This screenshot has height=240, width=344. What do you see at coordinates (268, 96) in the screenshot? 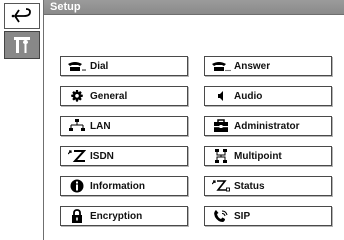
I see `audio-button: Audio` at bounding box center [268, 96].